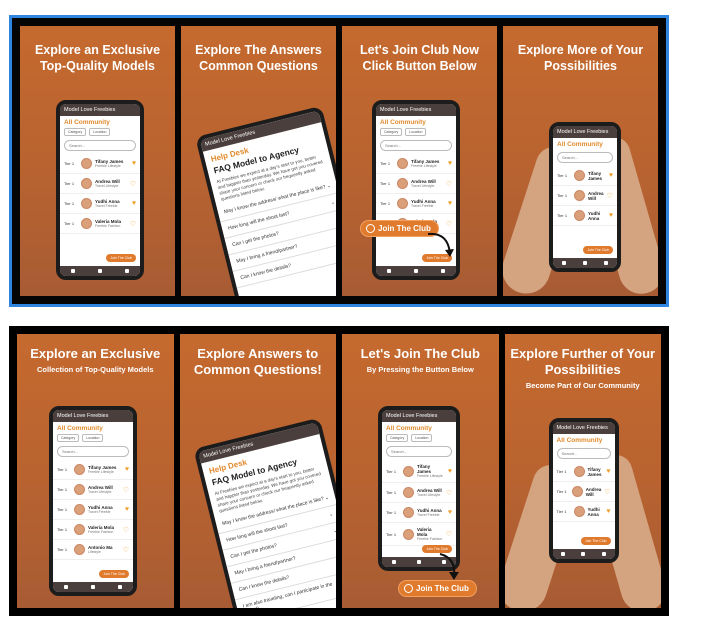  Describe the element at coordinates (329, 186) in the screenshot. I see `chevron-down-icon: ⌄` at that location.